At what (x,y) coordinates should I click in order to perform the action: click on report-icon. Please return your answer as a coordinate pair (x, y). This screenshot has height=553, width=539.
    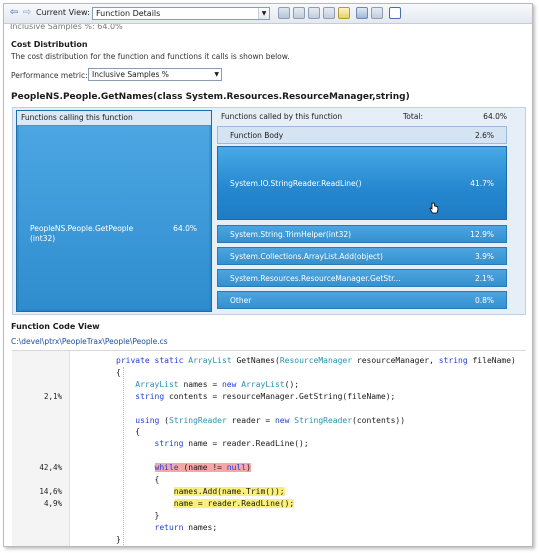
    Looking at the image, I should click on (284, 13).